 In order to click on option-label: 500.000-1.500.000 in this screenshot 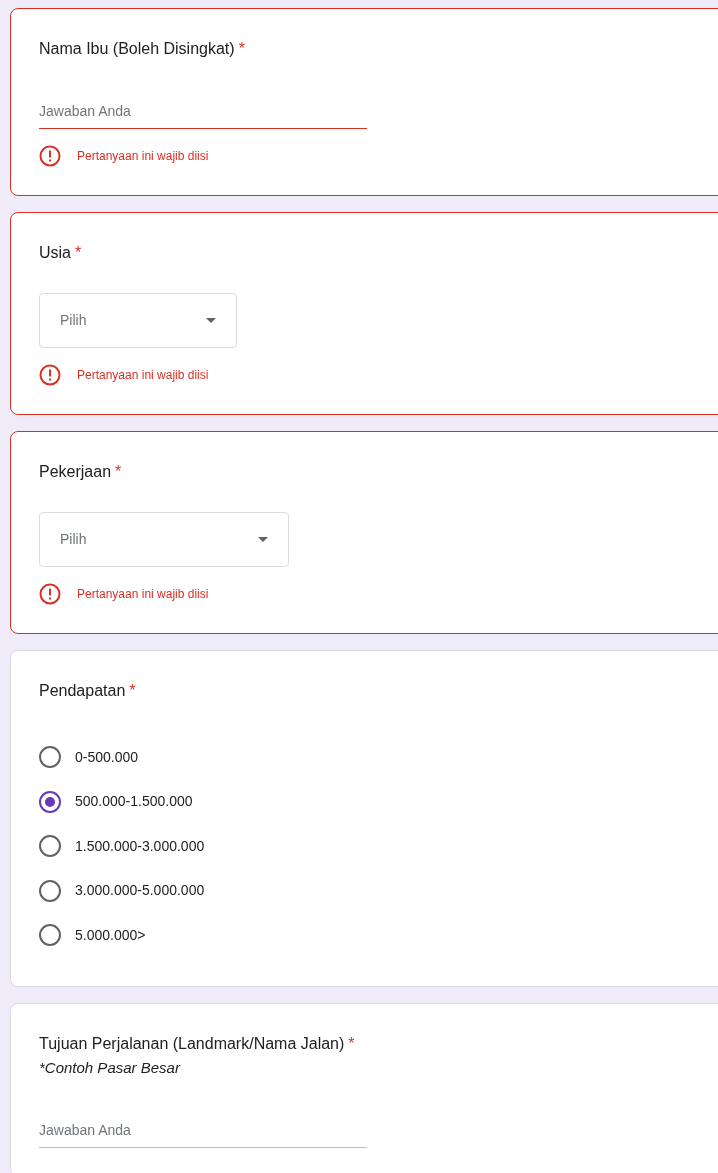, I will do `click(134, 802)`.